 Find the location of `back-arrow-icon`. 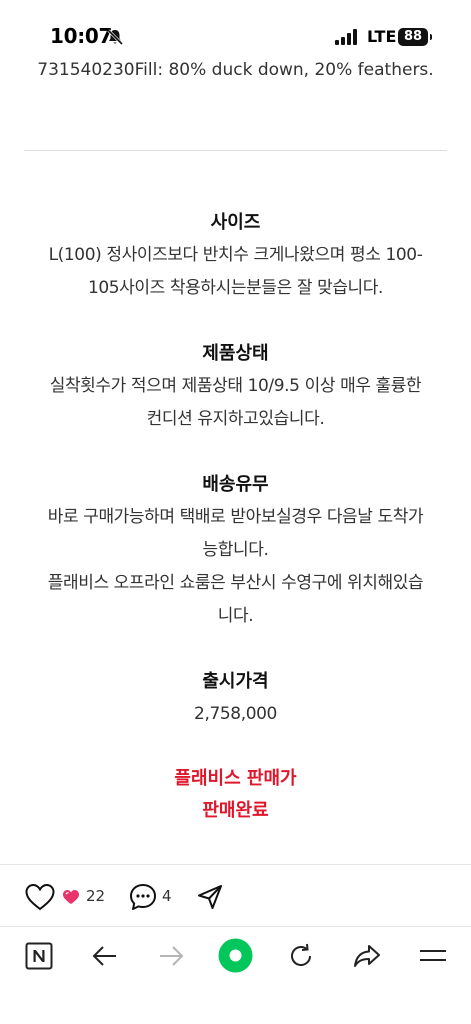

back-arrow-icon is located at coordinates (105, 956).